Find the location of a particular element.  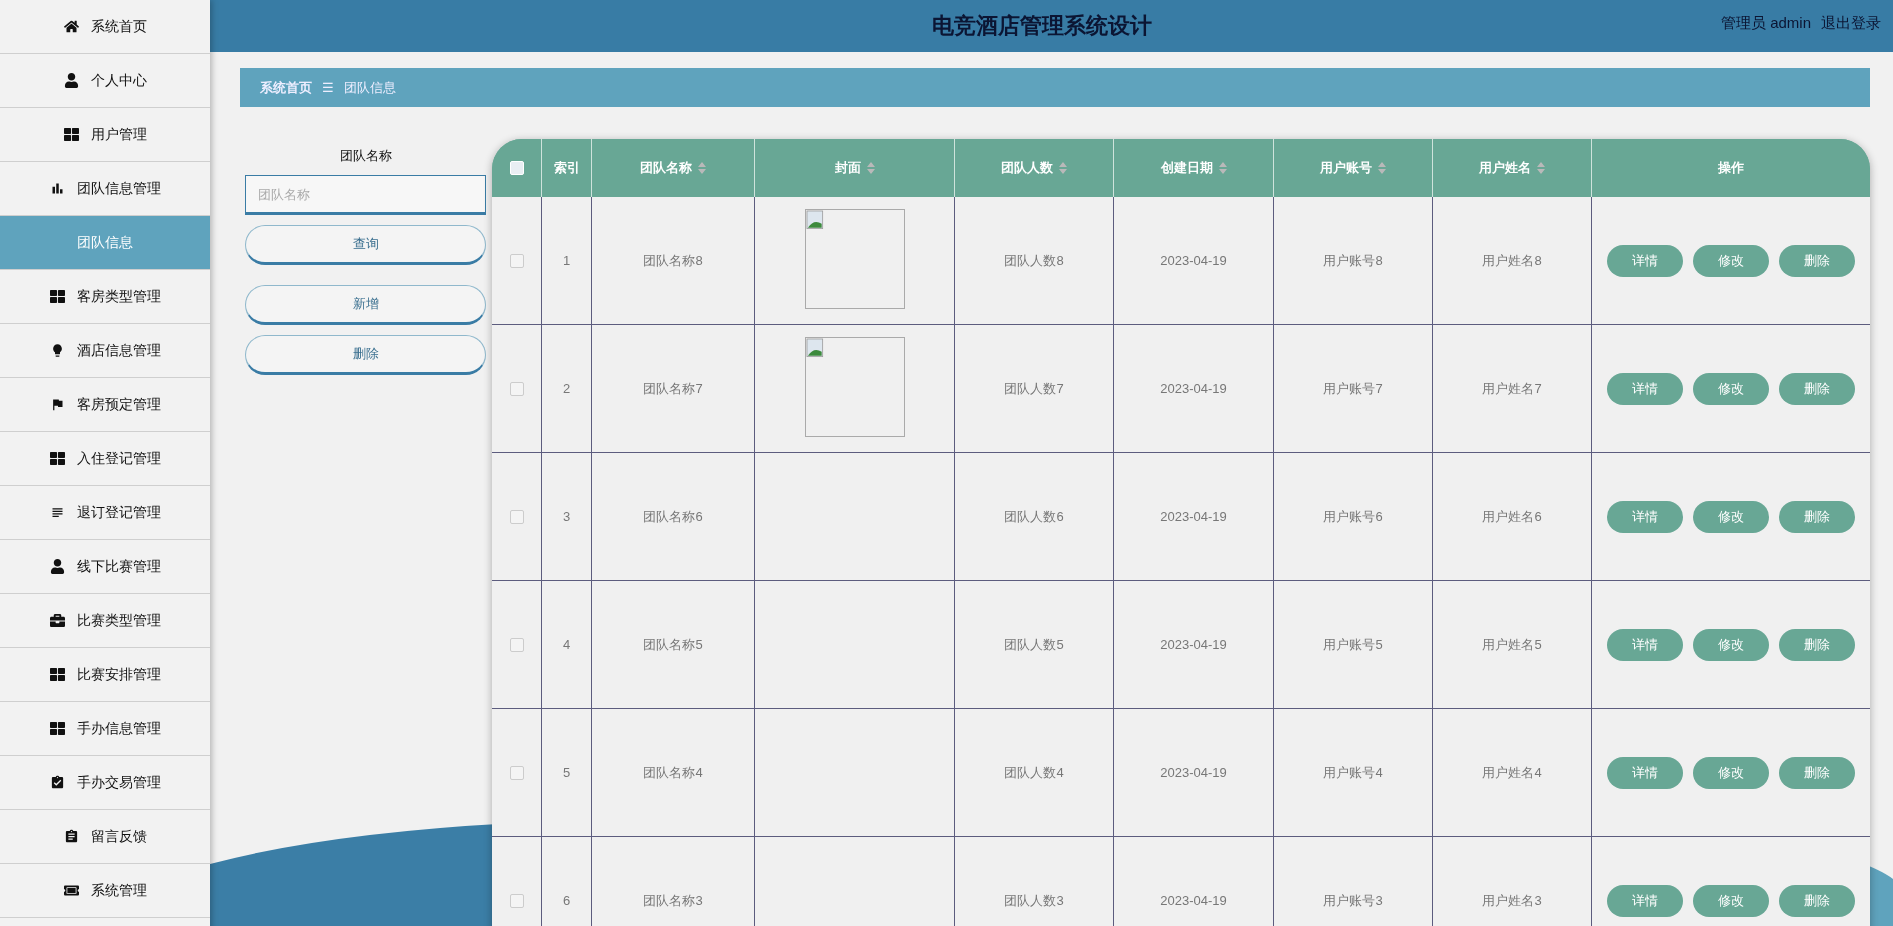

table-cell: 用户账号8 is located at coordinates (1353, 260).